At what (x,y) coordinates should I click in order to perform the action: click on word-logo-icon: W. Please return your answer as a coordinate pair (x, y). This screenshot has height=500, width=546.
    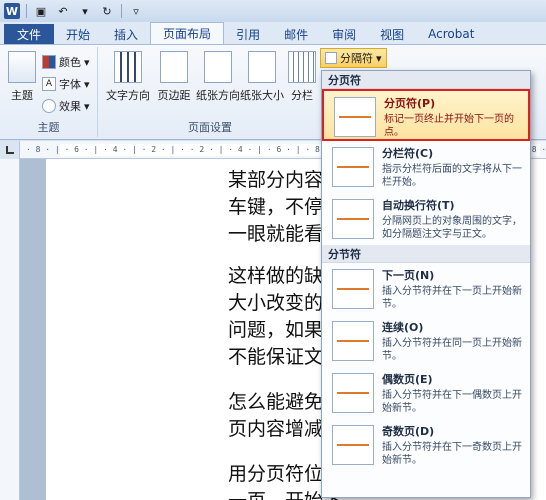
    Looking at the image, I should click on (12, 11).